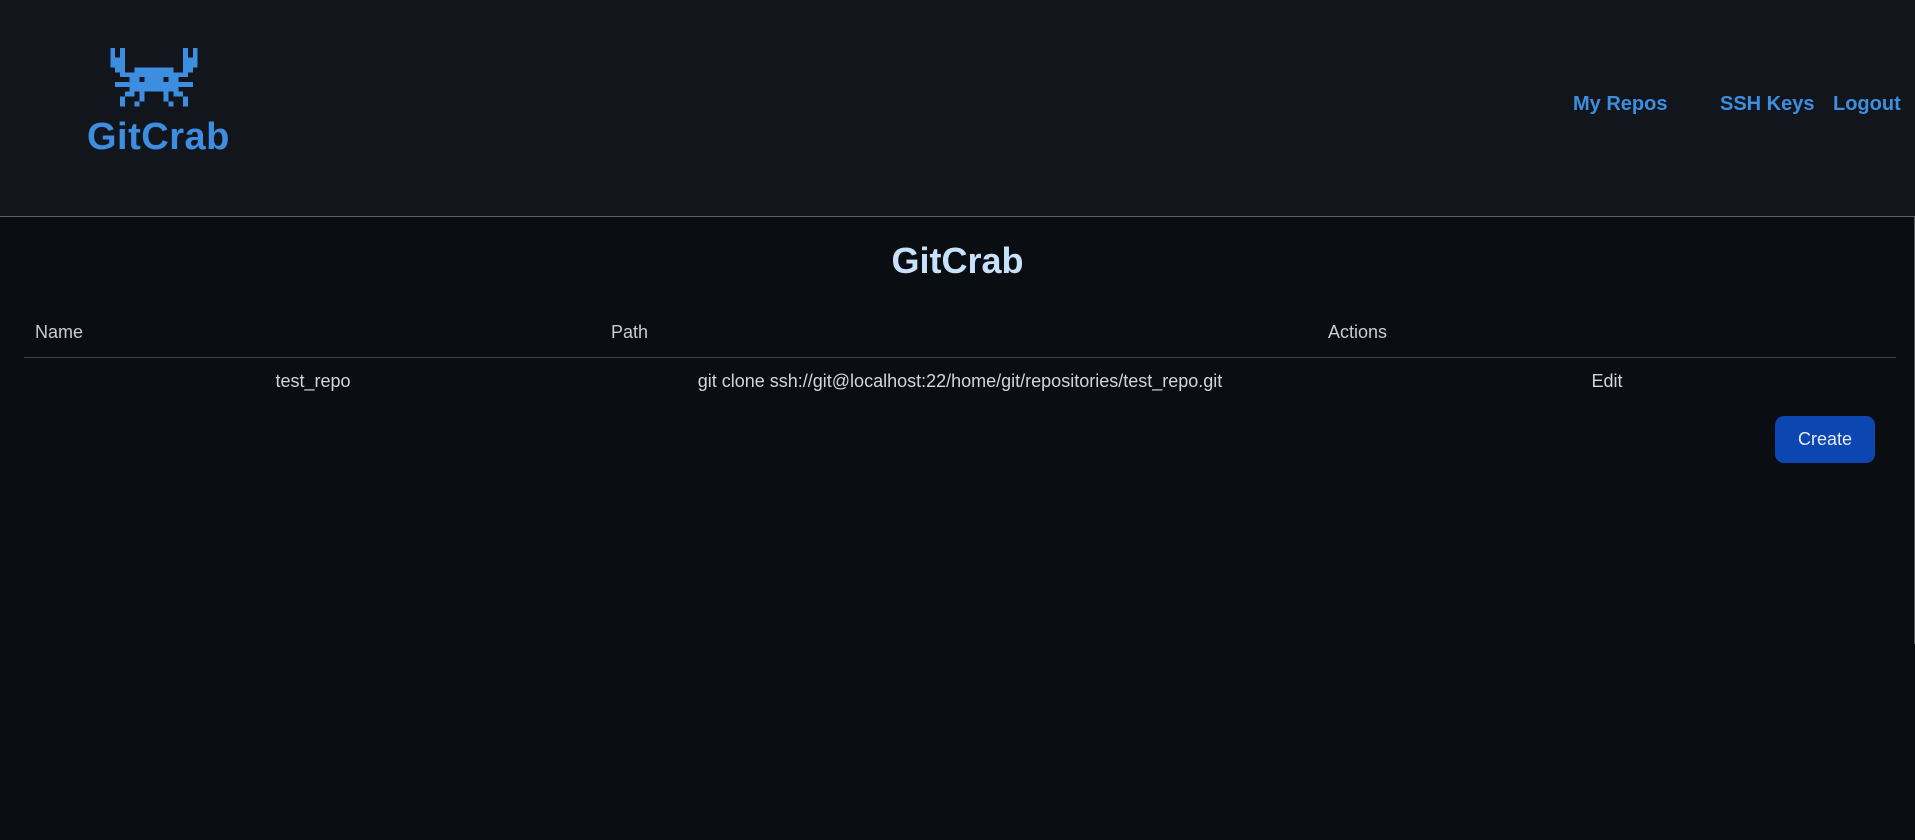 The width and height of the screenshot is (1915, 840). I want to click on nav-logout: Logout, so click(1867, 107).